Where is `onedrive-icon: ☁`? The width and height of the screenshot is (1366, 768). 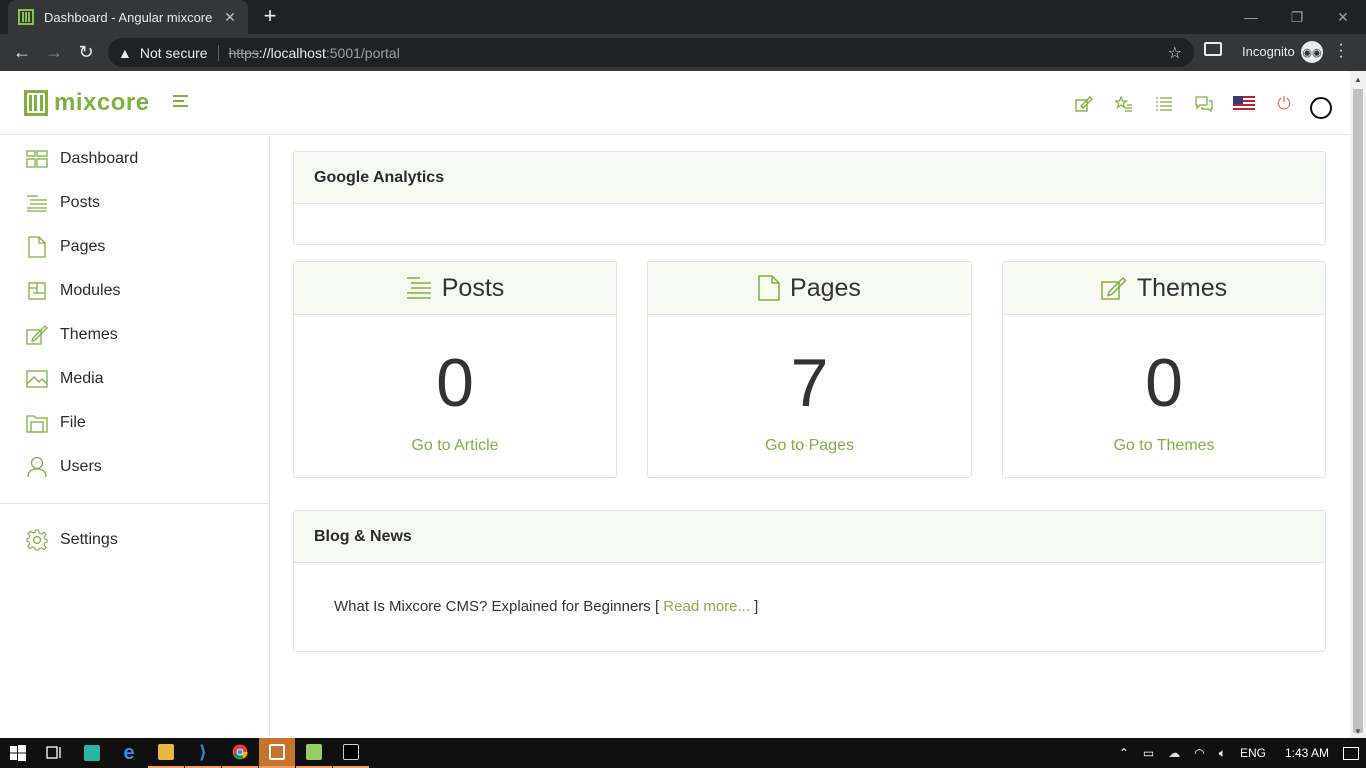
onedrive-icon: ☁ is located at coordinates (1174, 753).